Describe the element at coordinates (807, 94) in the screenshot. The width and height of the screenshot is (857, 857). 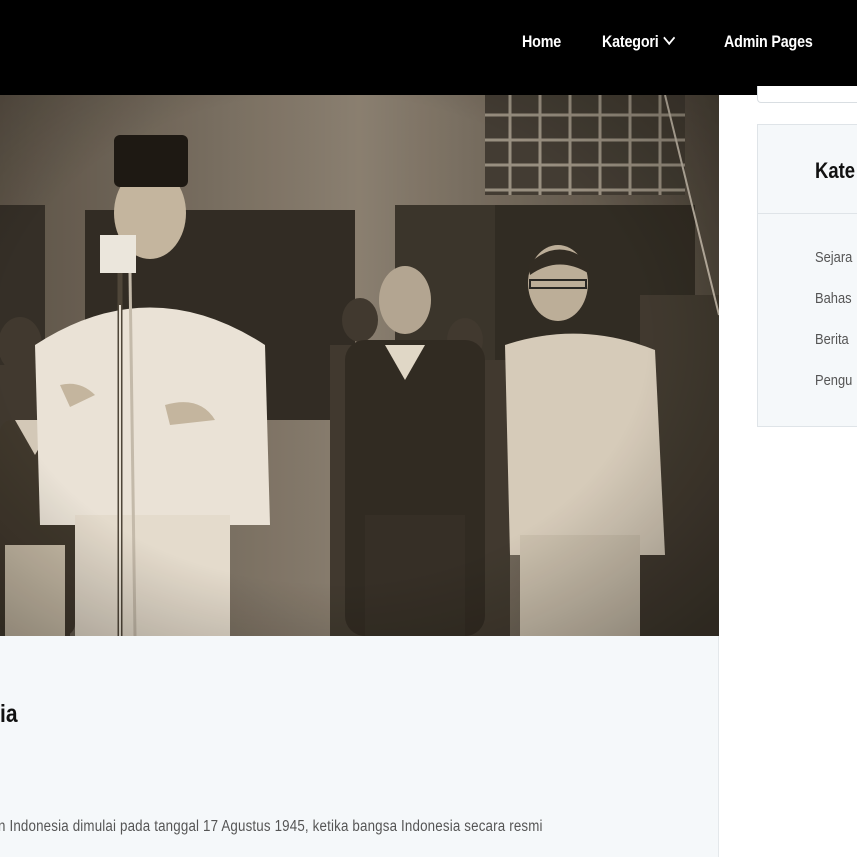
I see `sidebar-search-box` at that location.